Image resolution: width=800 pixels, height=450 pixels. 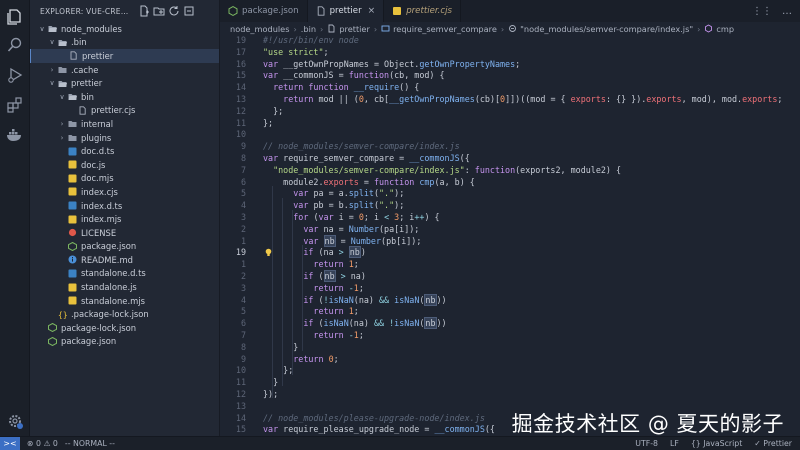 I want to click on encoding-status: UTF-8, so click(x=646, y=443).